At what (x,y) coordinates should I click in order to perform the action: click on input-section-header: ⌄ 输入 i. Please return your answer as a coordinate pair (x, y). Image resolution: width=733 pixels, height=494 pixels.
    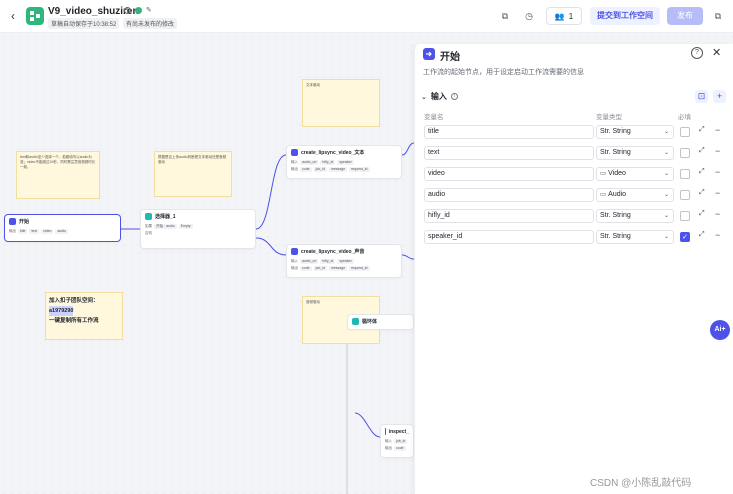
    Looking at the image, I should click on (439, 96).